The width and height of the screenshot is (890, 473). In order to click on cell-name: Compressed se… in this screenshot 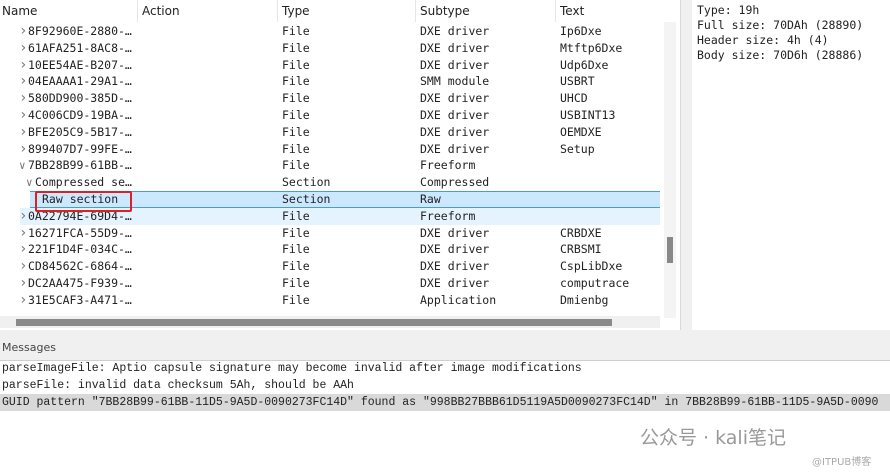, I will do `click(83, 182)`.